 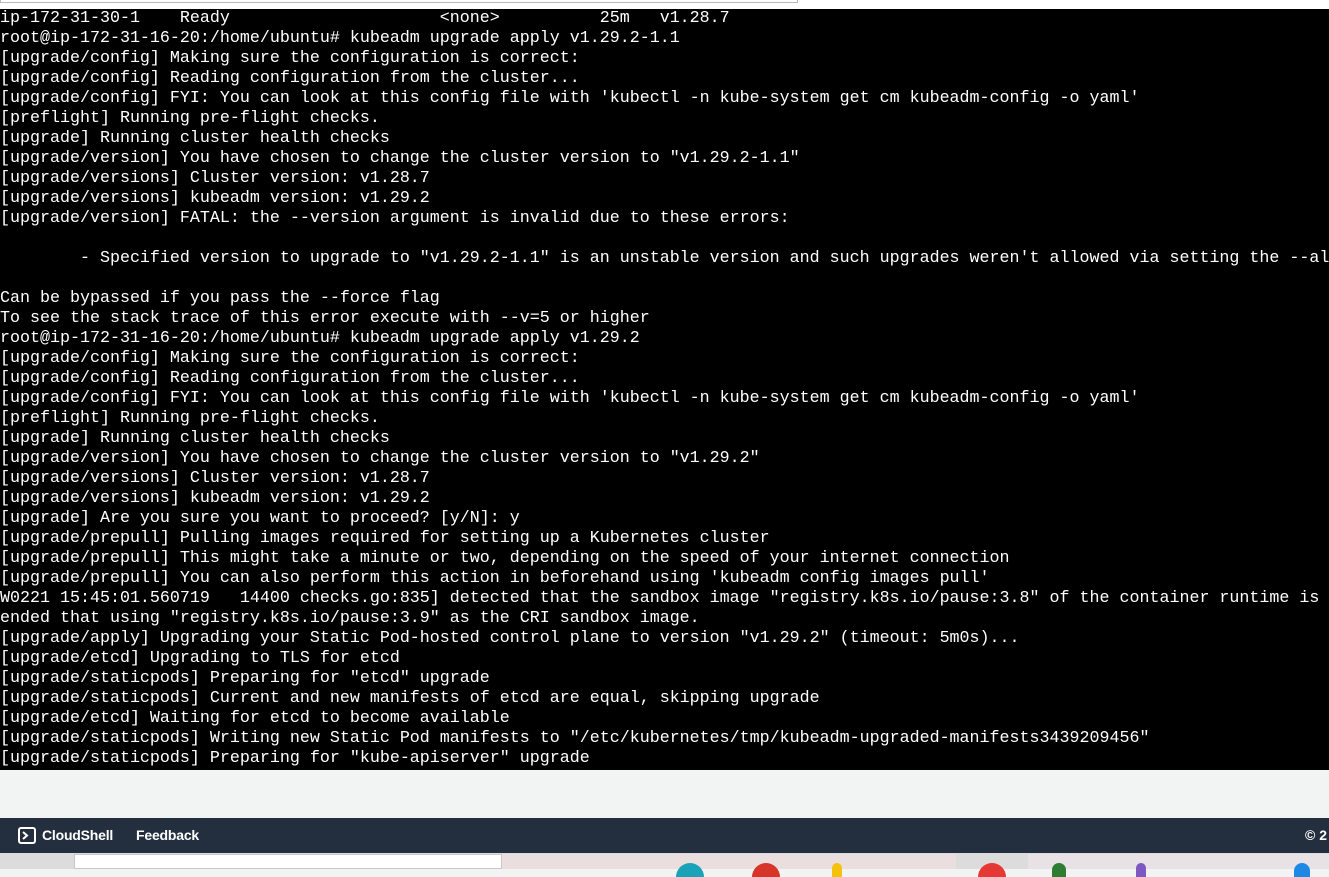 What do you see at coordinates (664, 794) in the screenshot?
I see `page-background` at bounding box center [664, 794].